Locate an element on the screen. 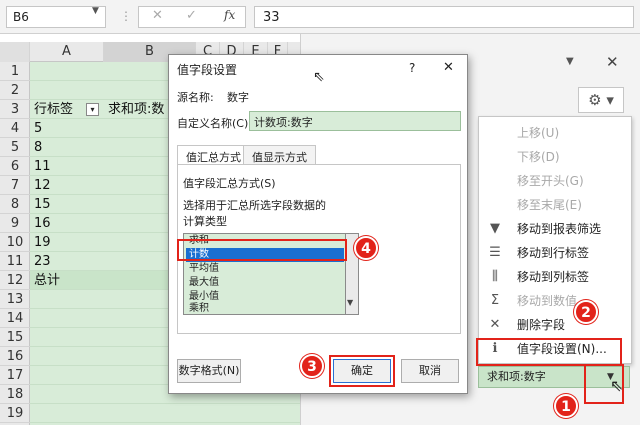 The height and width of the screenshot is (425, 640). menu-item-label: 移动到列标签 is located at coordinates (553, 277).